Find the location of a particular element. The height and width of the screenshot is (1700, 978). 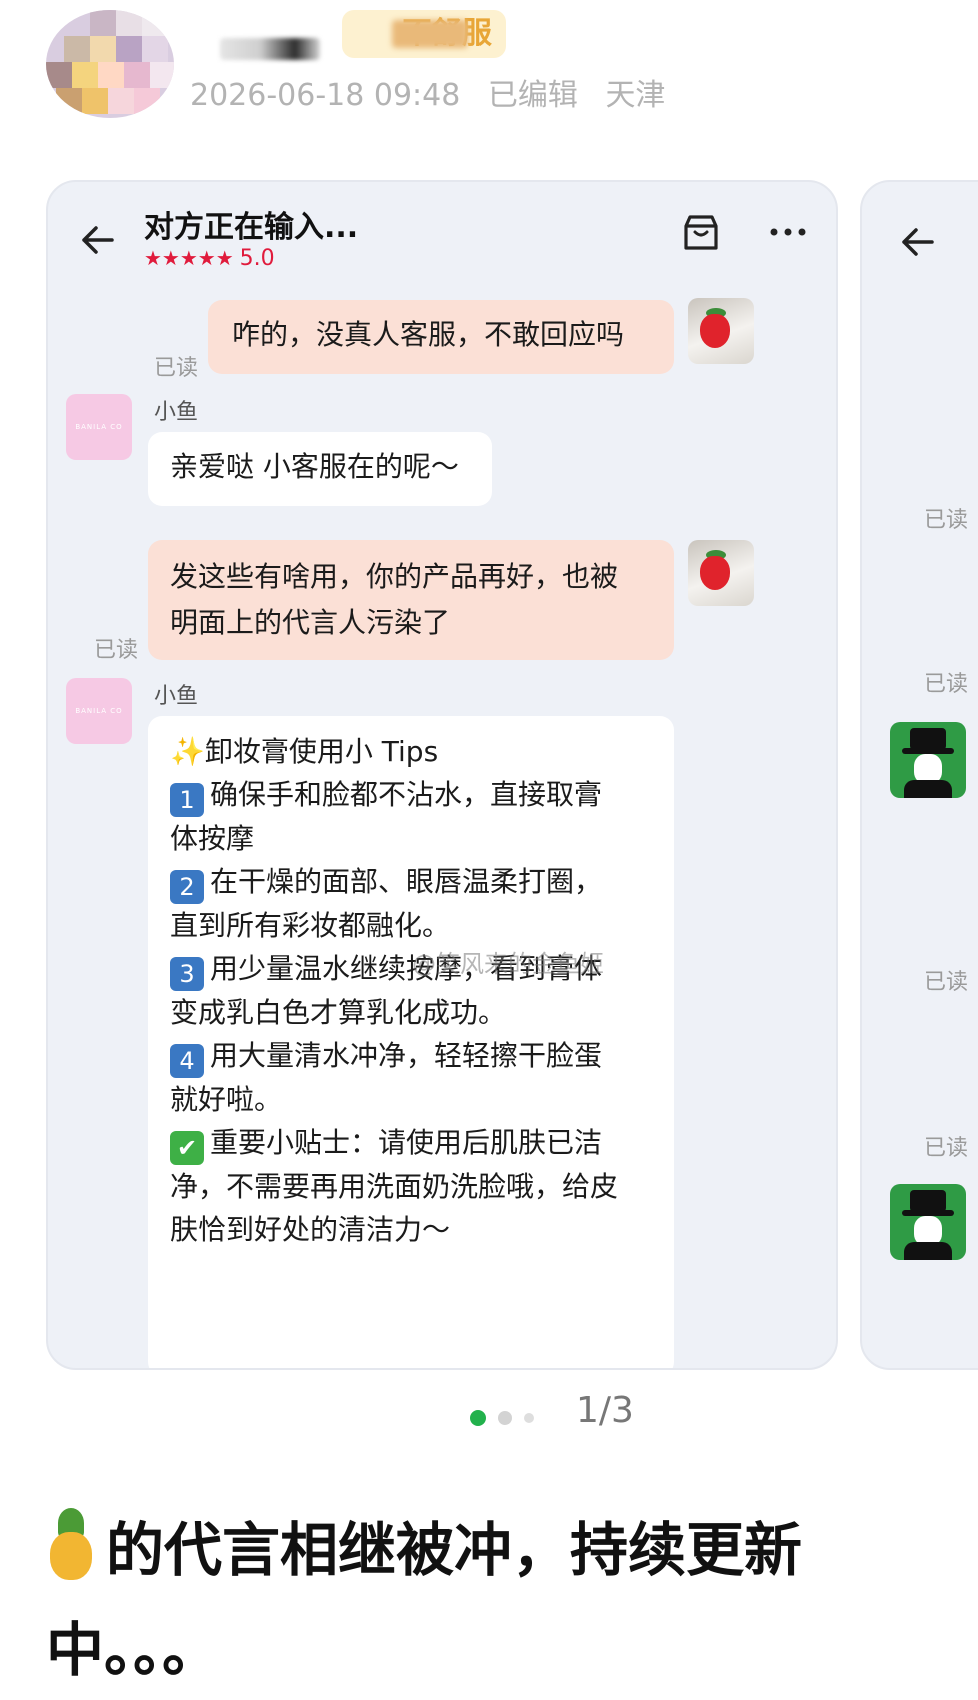

message-bubble-incoming: 亲爱哒 小客服在的呢～ is located at coordinates (320, 469).